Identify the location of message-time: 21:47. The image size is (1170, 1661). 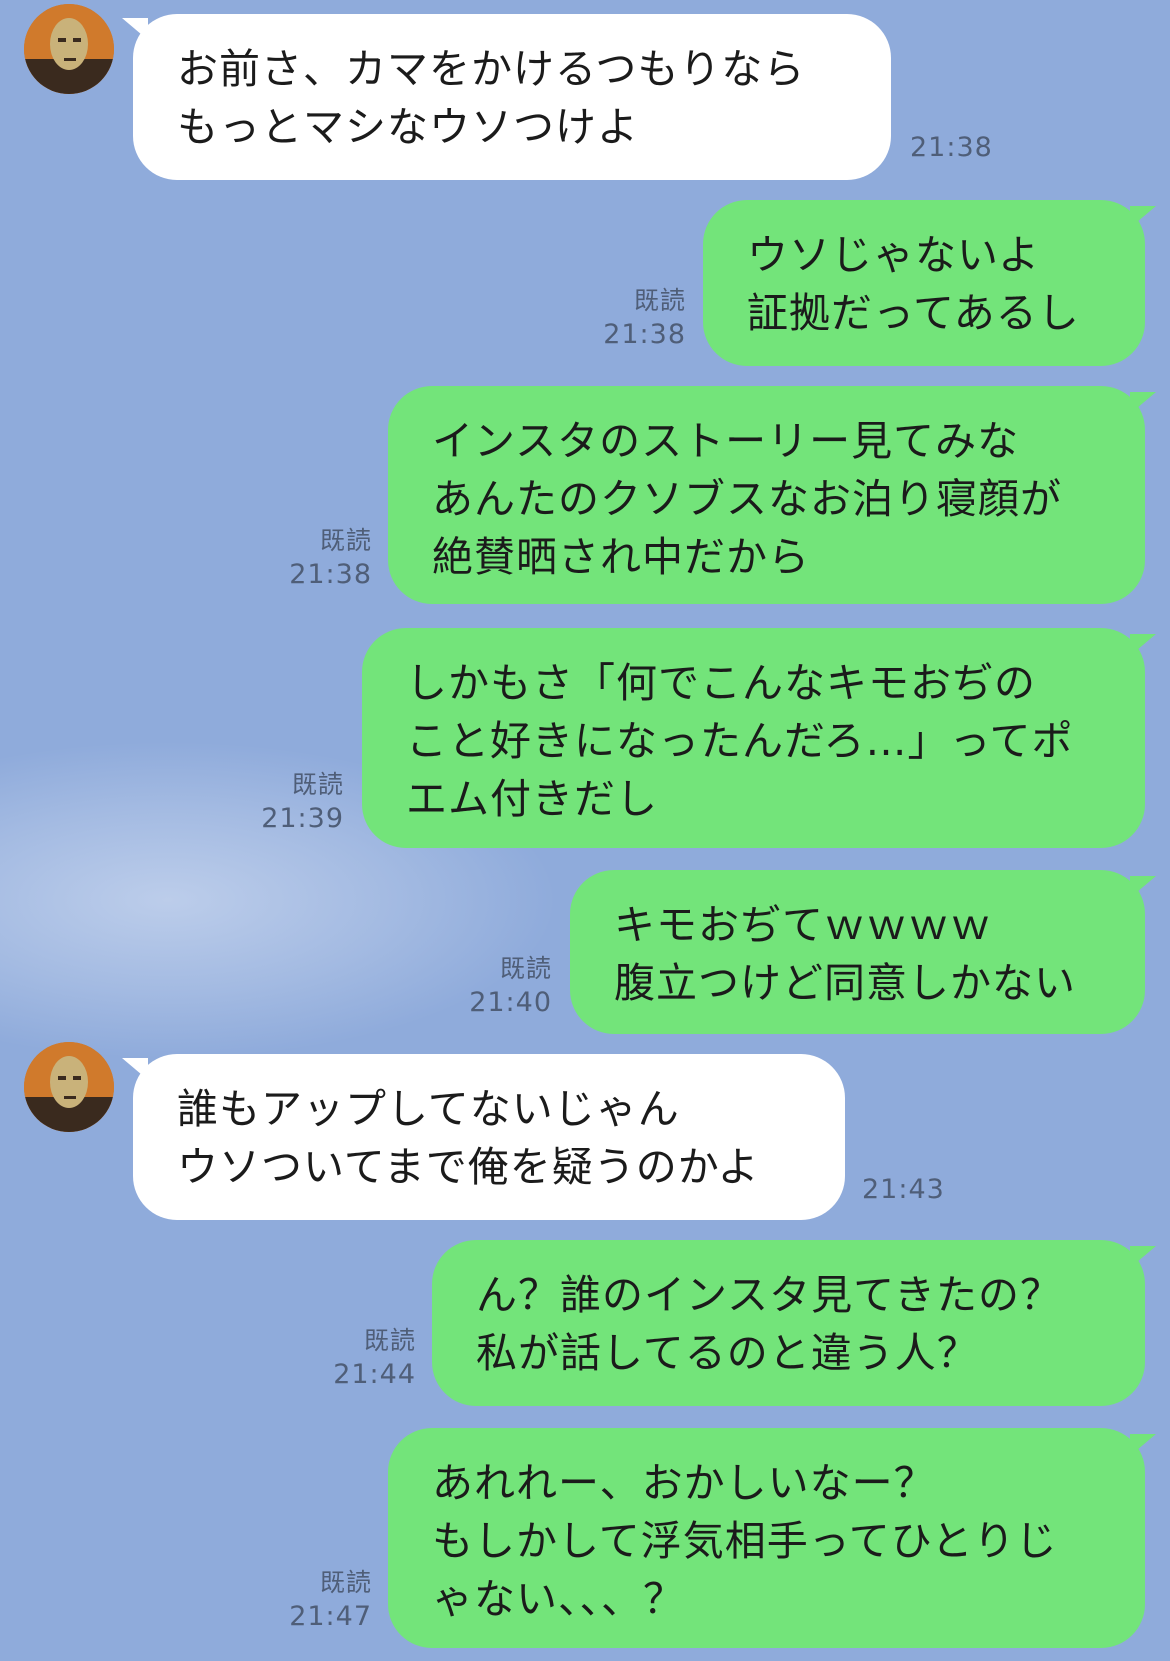
(330, 1616).